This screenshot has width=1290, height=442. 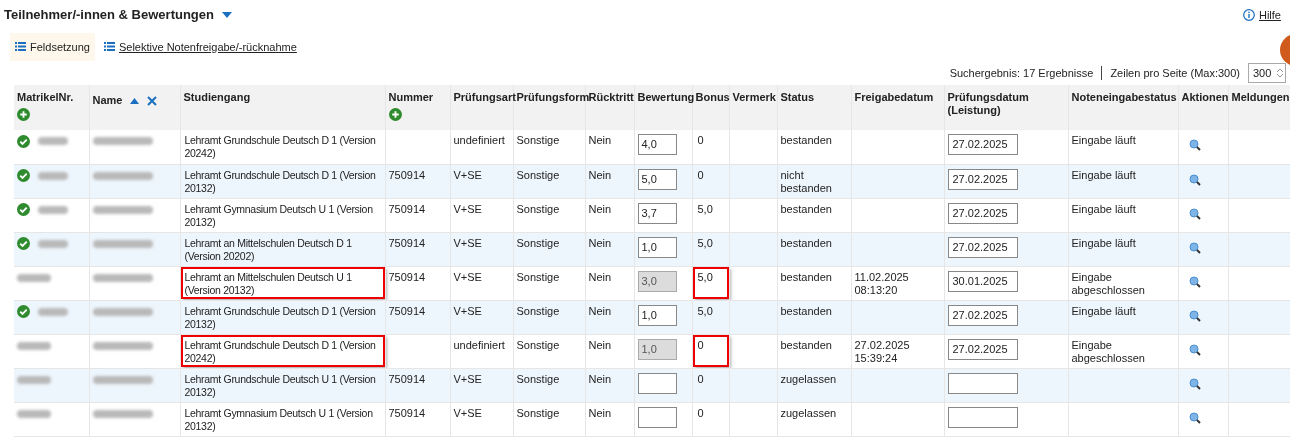 I want to click on column-title: Meldungen, so click(x=1260, y=97).